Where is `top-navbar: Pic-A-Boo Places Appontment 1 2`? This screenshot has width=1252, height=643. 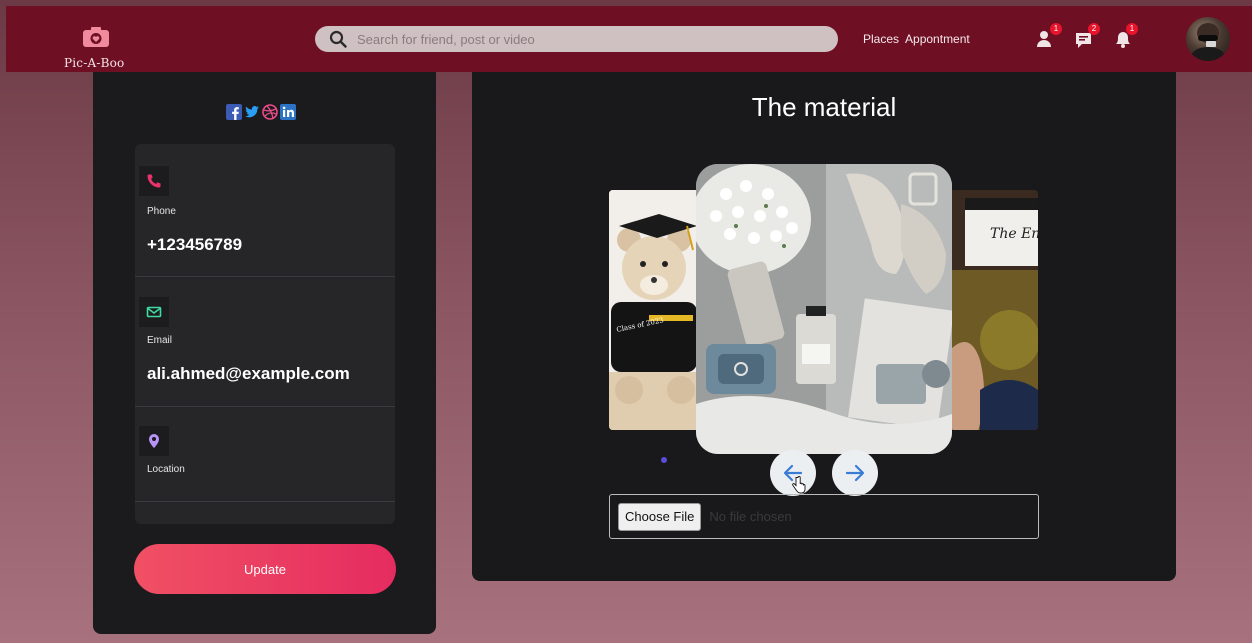
top-navbar: Pic-A-Boo Places Appontment 1 2 is located at coordinates (629, 39).